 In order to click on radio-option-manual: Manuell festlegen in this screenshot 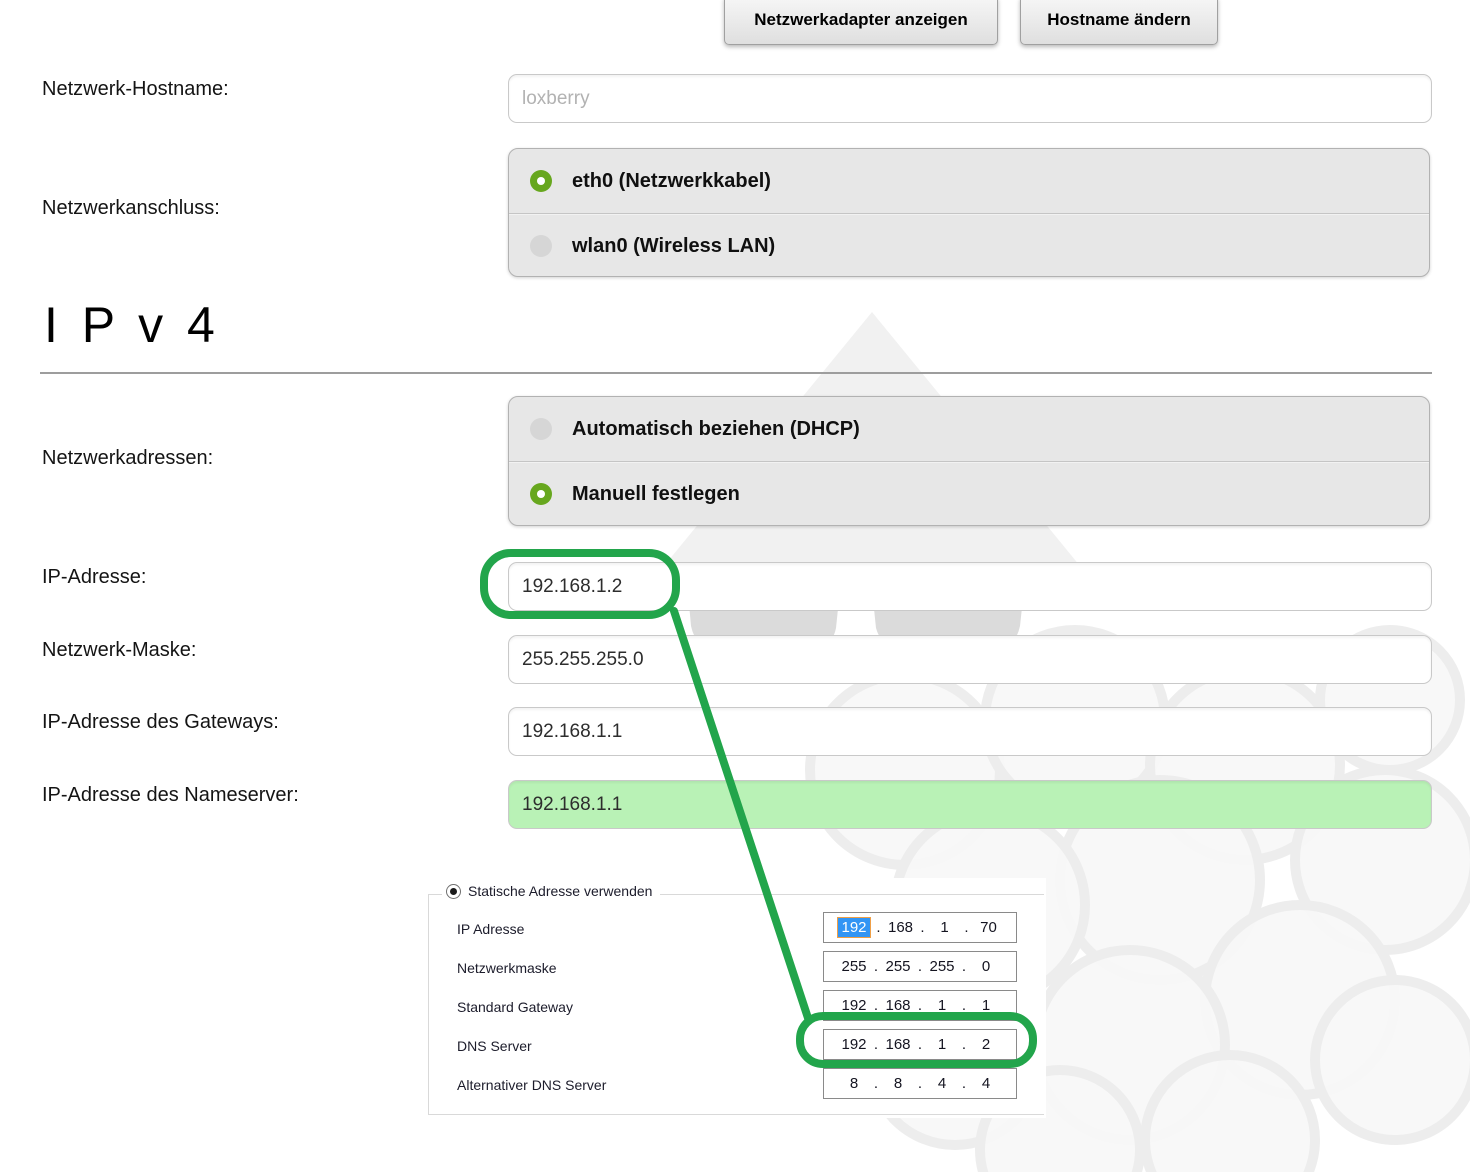, I will do `click(969, 493)`.